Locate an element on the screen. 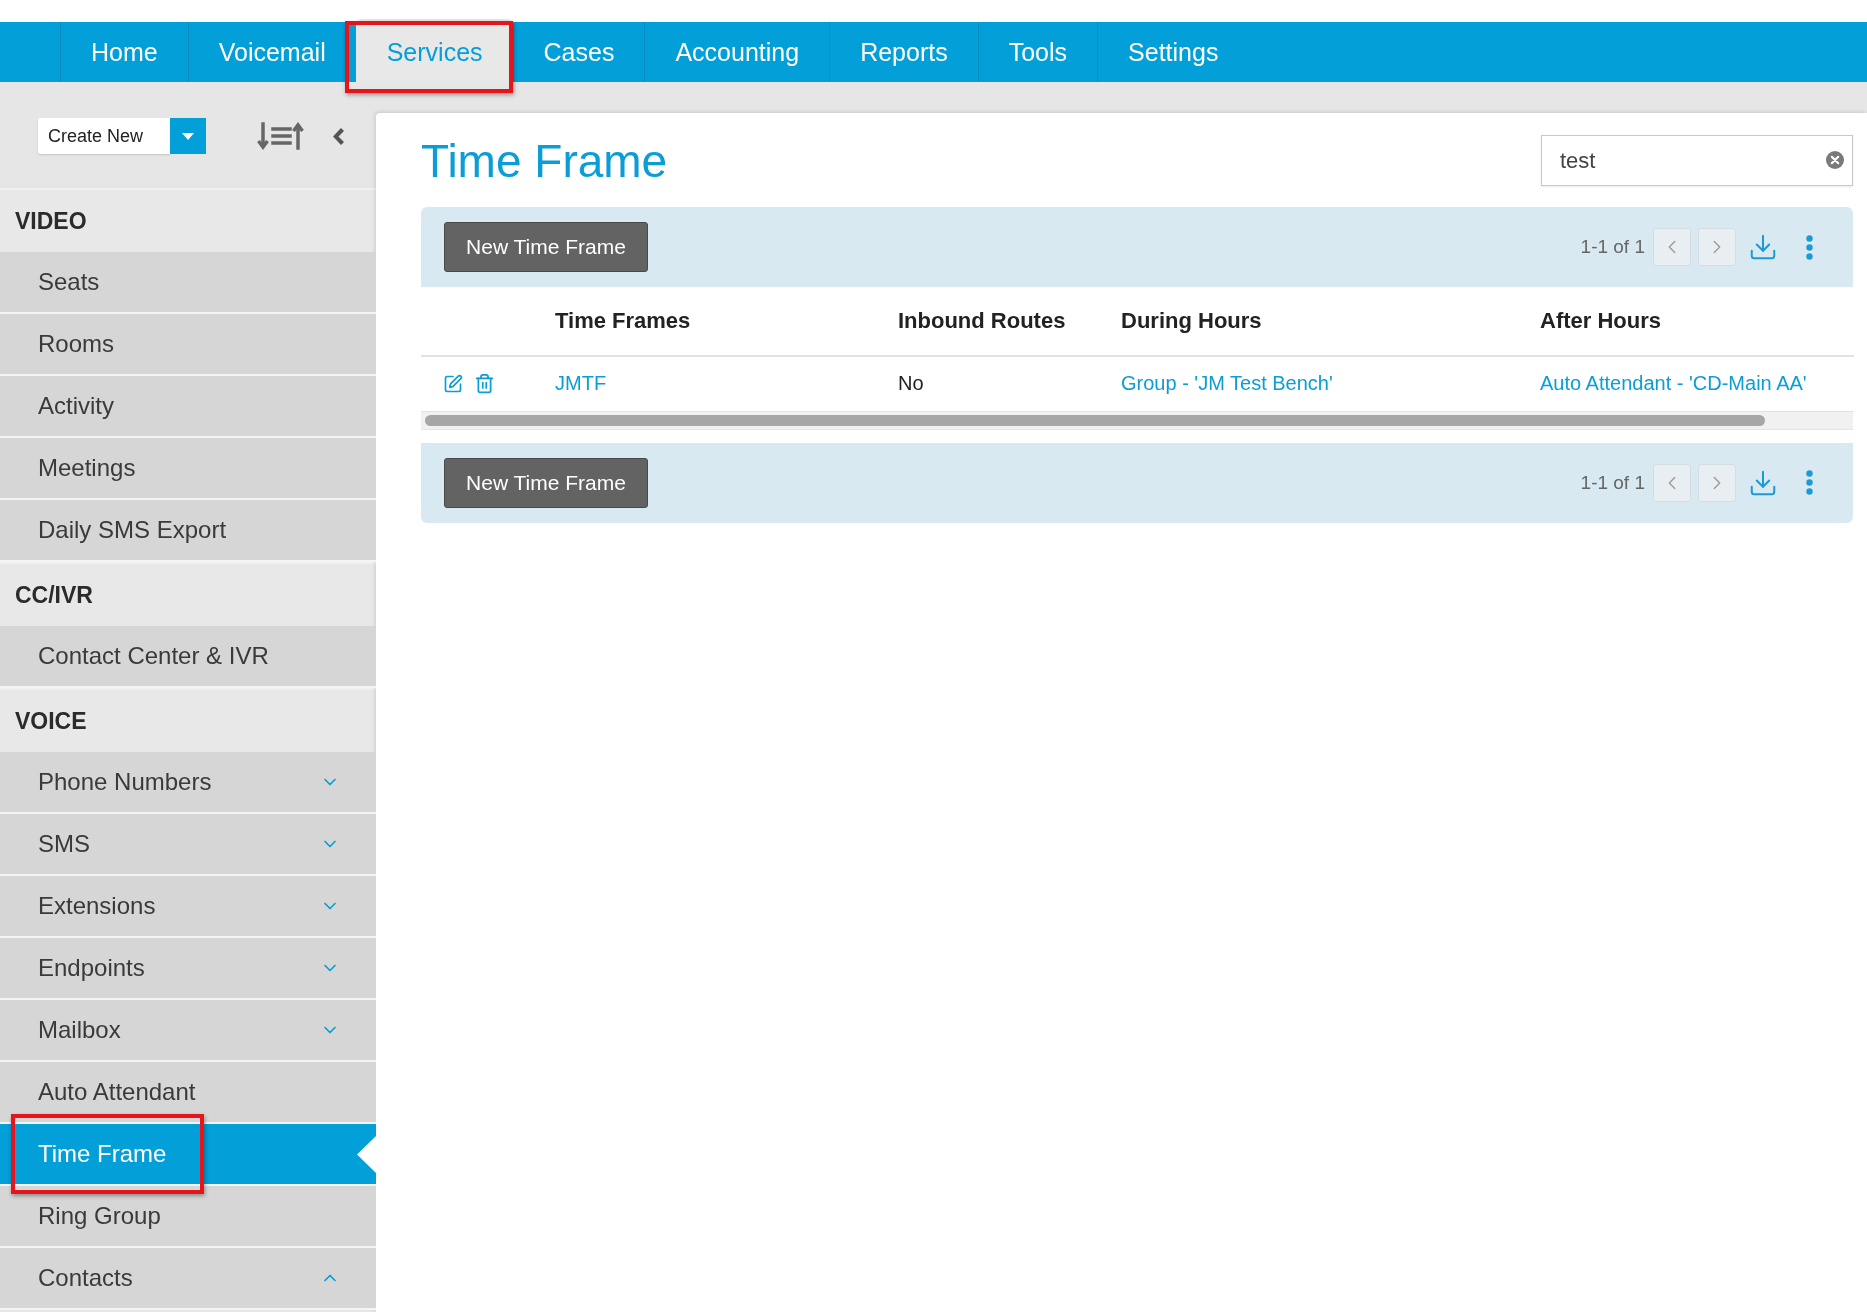 The image size is (1867, 1312). chevron-left-icon is located at coordinates (338, 136).